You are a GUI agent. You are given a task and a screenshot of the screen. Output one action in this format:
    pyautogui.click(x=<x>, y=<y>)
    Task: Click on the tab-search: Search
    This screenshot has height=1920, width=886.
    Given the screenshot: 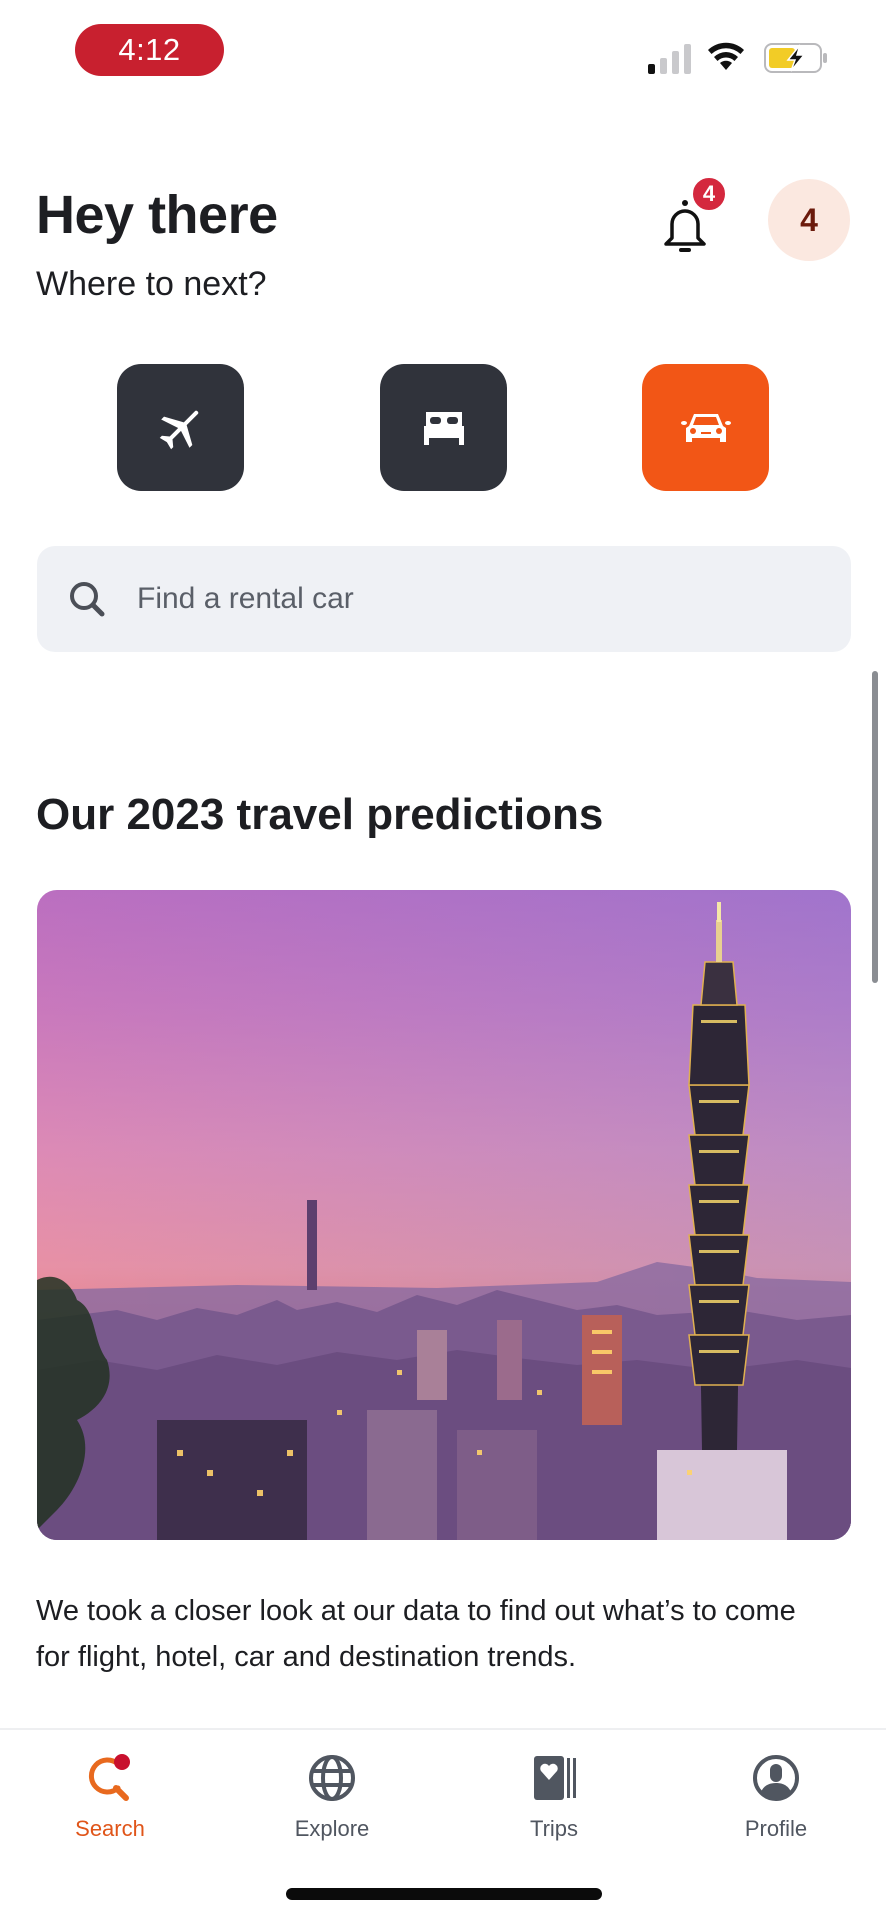 What is the action you would take?
    pyautogui.click(x=110, y=1797)
    